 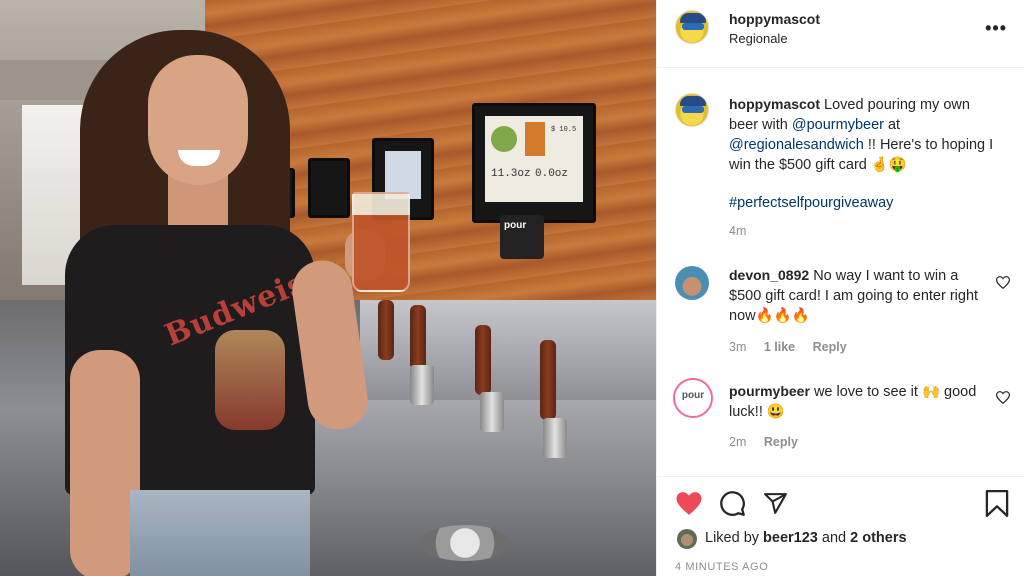 I want to click on comment-username: pourmybeer, so click(x=769, y=391).